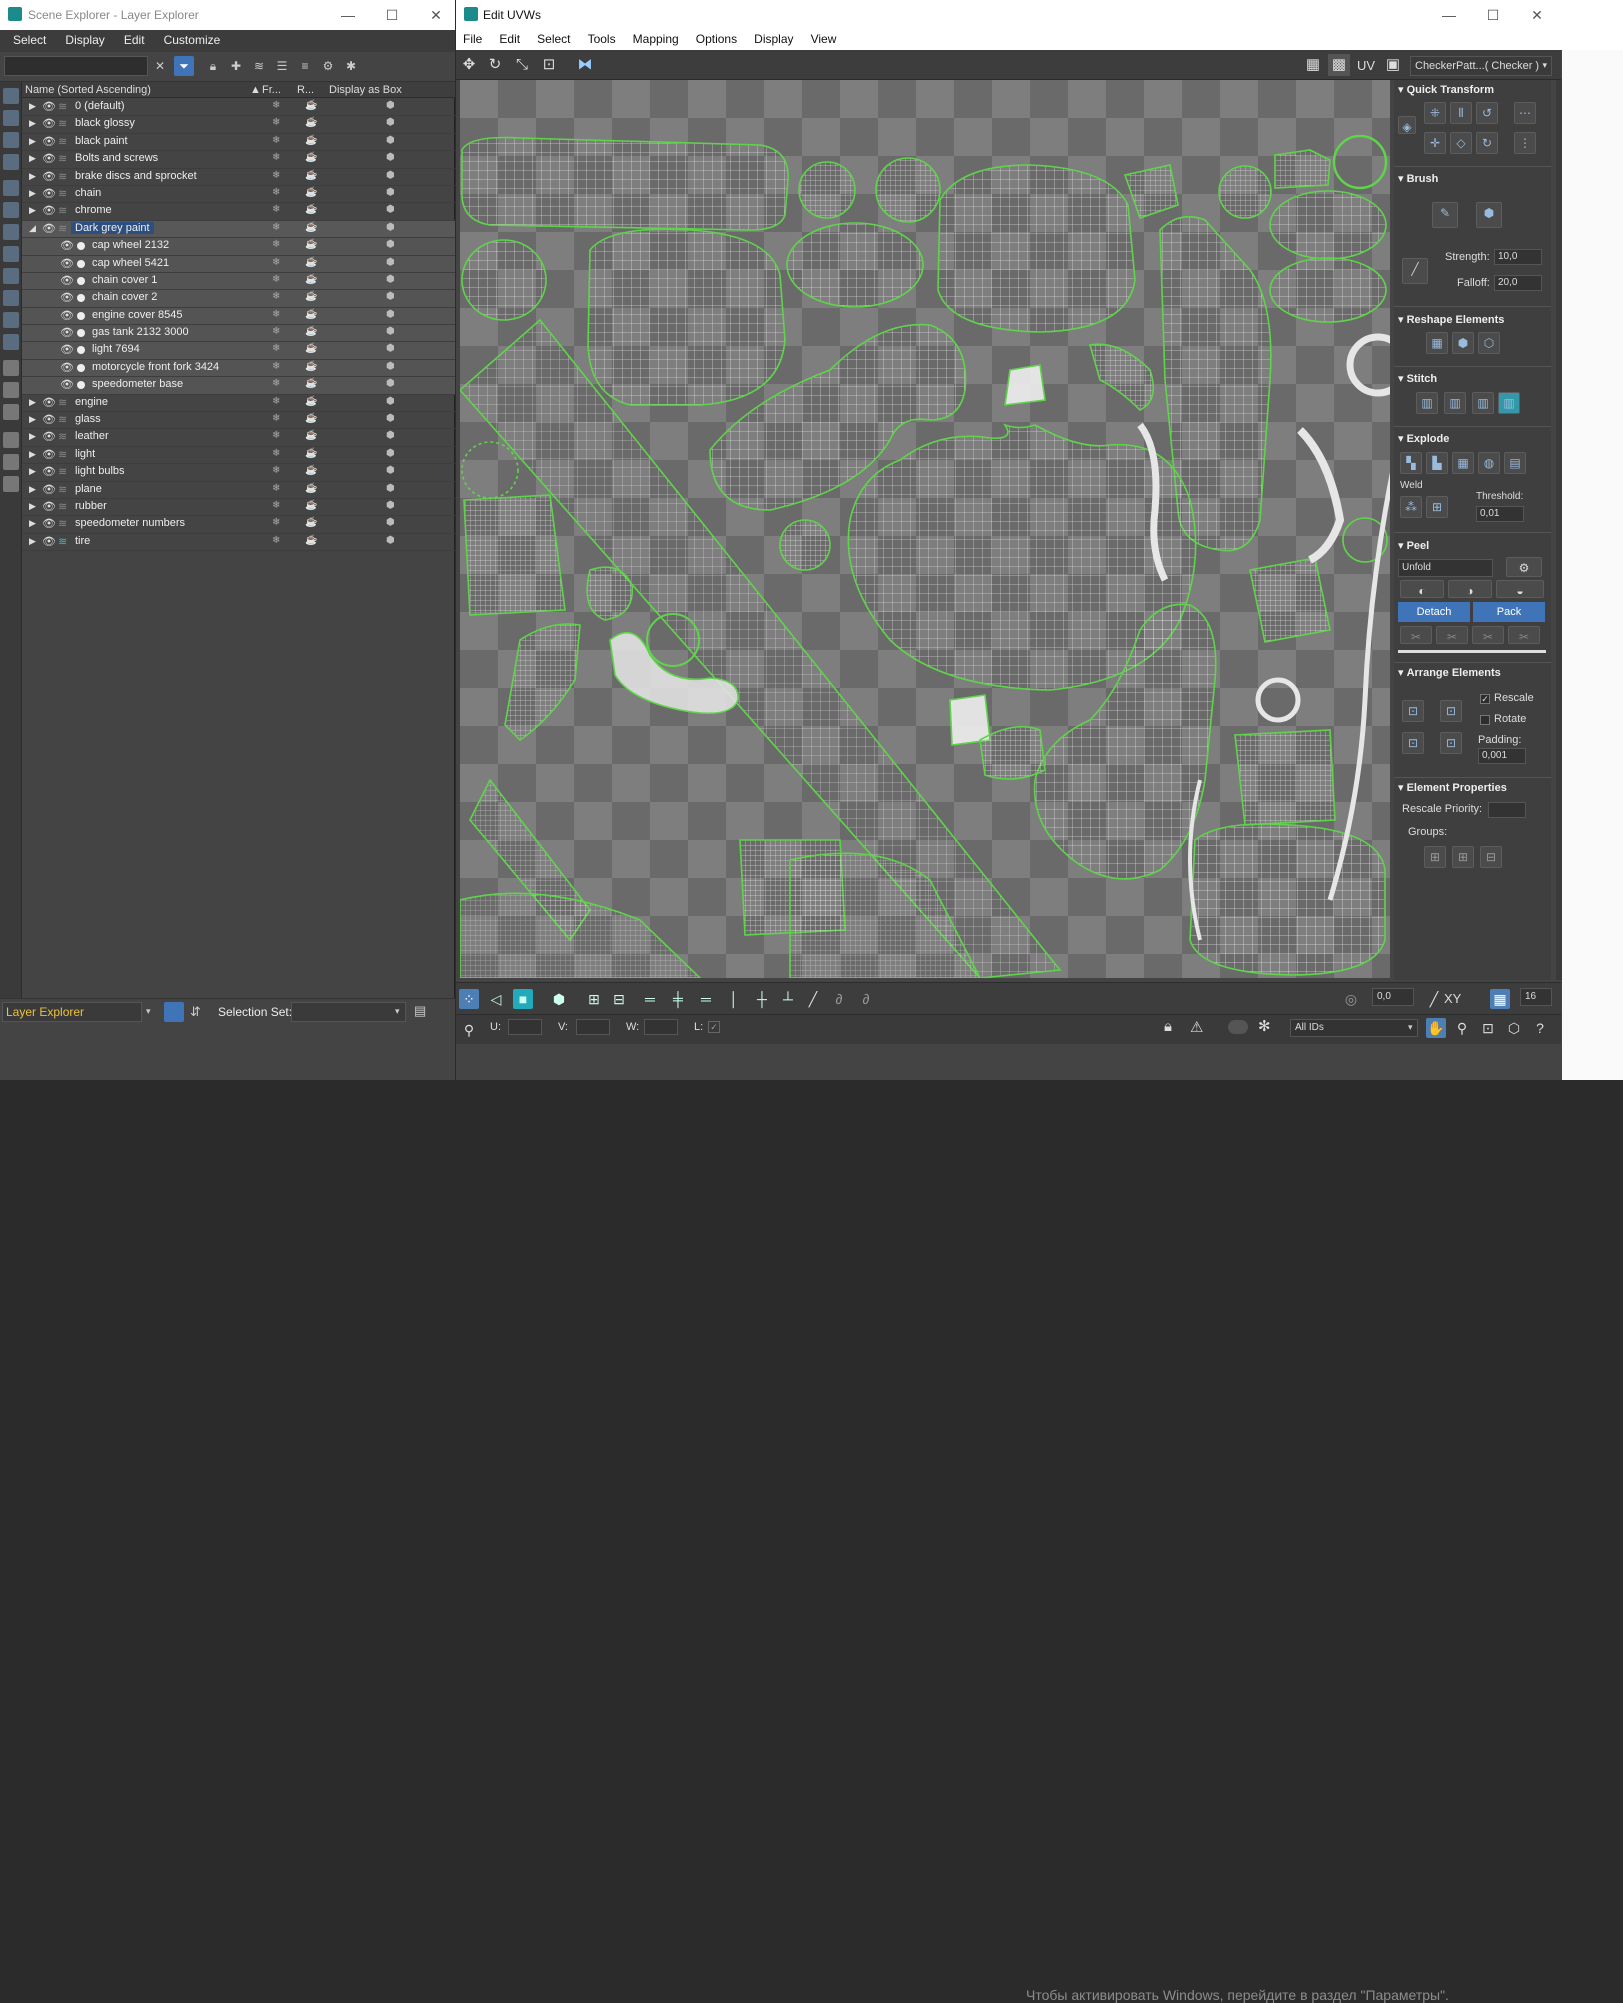  I want to click on group-add-icon: ⊞, so click(1463, 857).